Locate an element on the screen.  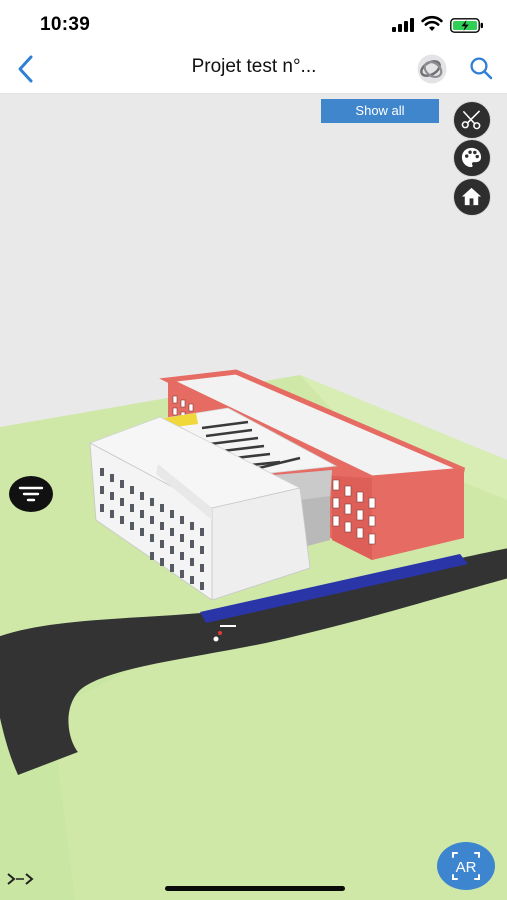
back-chevron-icon is located at coordinates (26, 69).